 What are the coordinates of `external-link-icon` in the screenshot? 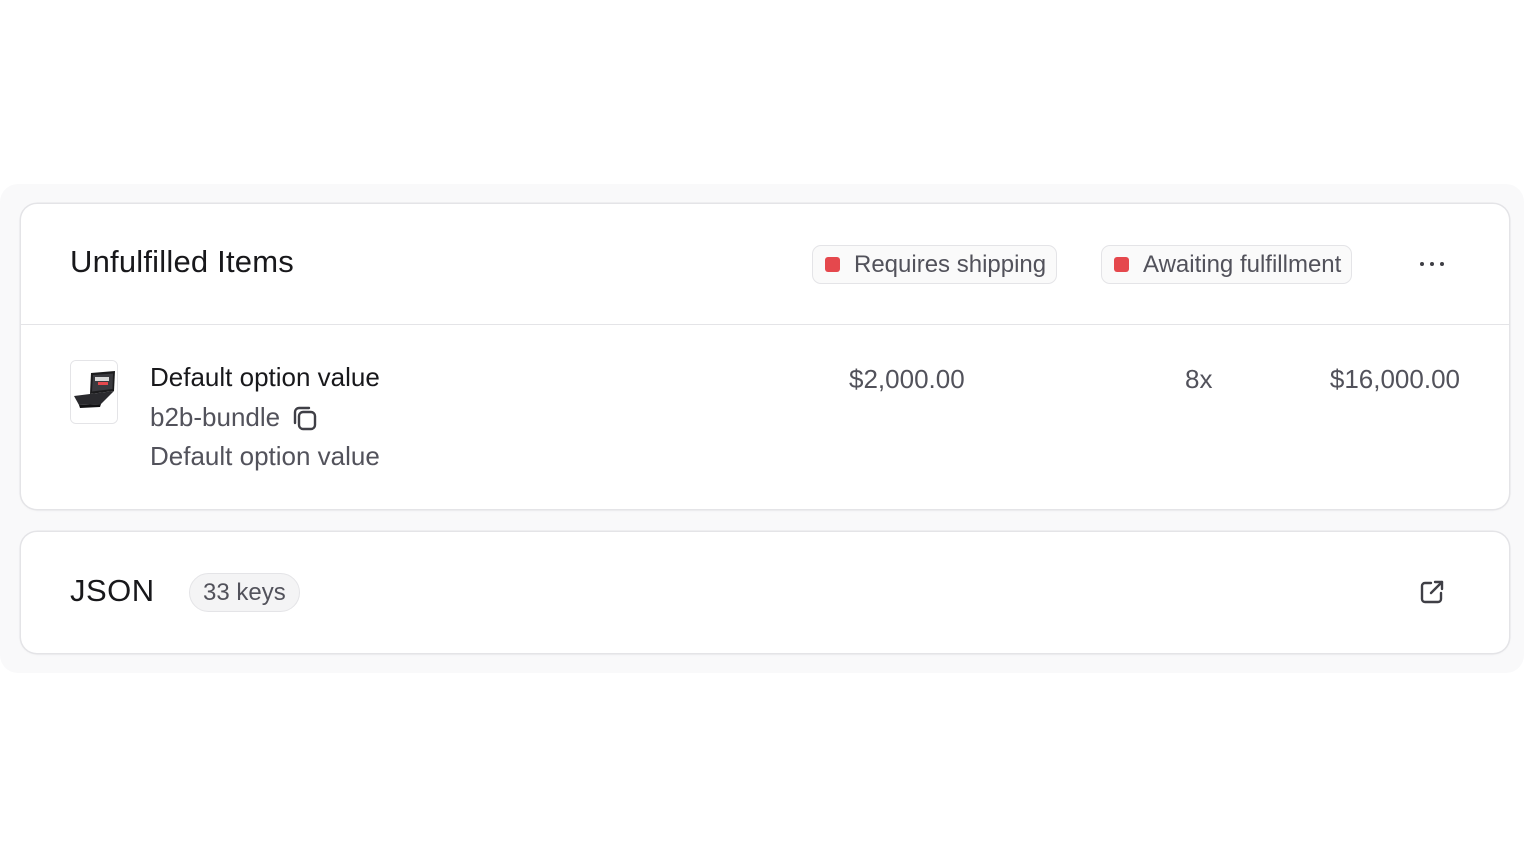 It's located at (1432, 592).